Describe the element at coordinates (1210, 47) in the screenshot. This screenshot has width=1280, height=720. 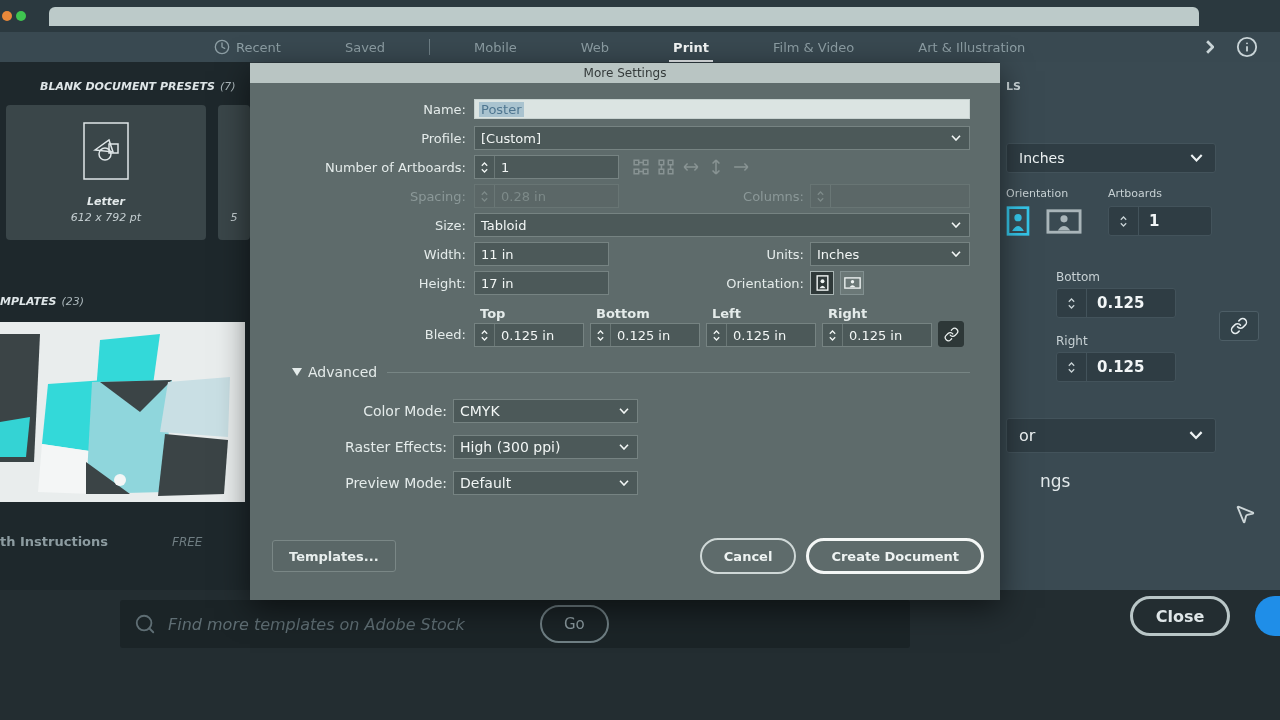
I see `chevron-right-icon` at that location.